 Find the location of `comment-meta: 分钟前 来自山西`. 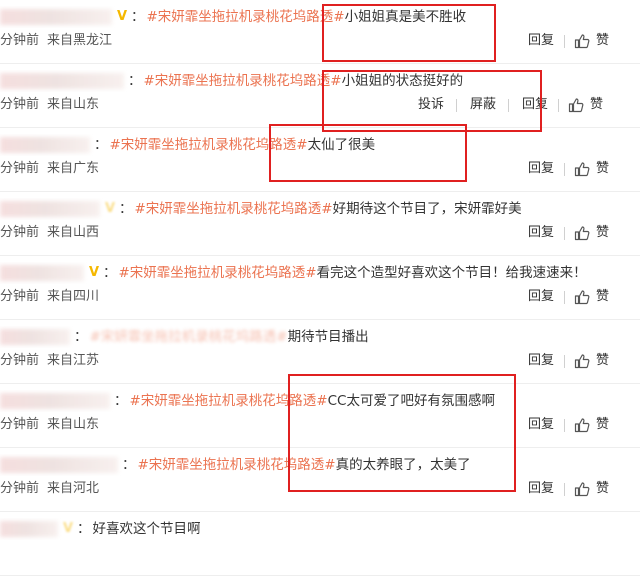

comment-meta: 分钟前 来自山西 is located at coordinates (150, 233).